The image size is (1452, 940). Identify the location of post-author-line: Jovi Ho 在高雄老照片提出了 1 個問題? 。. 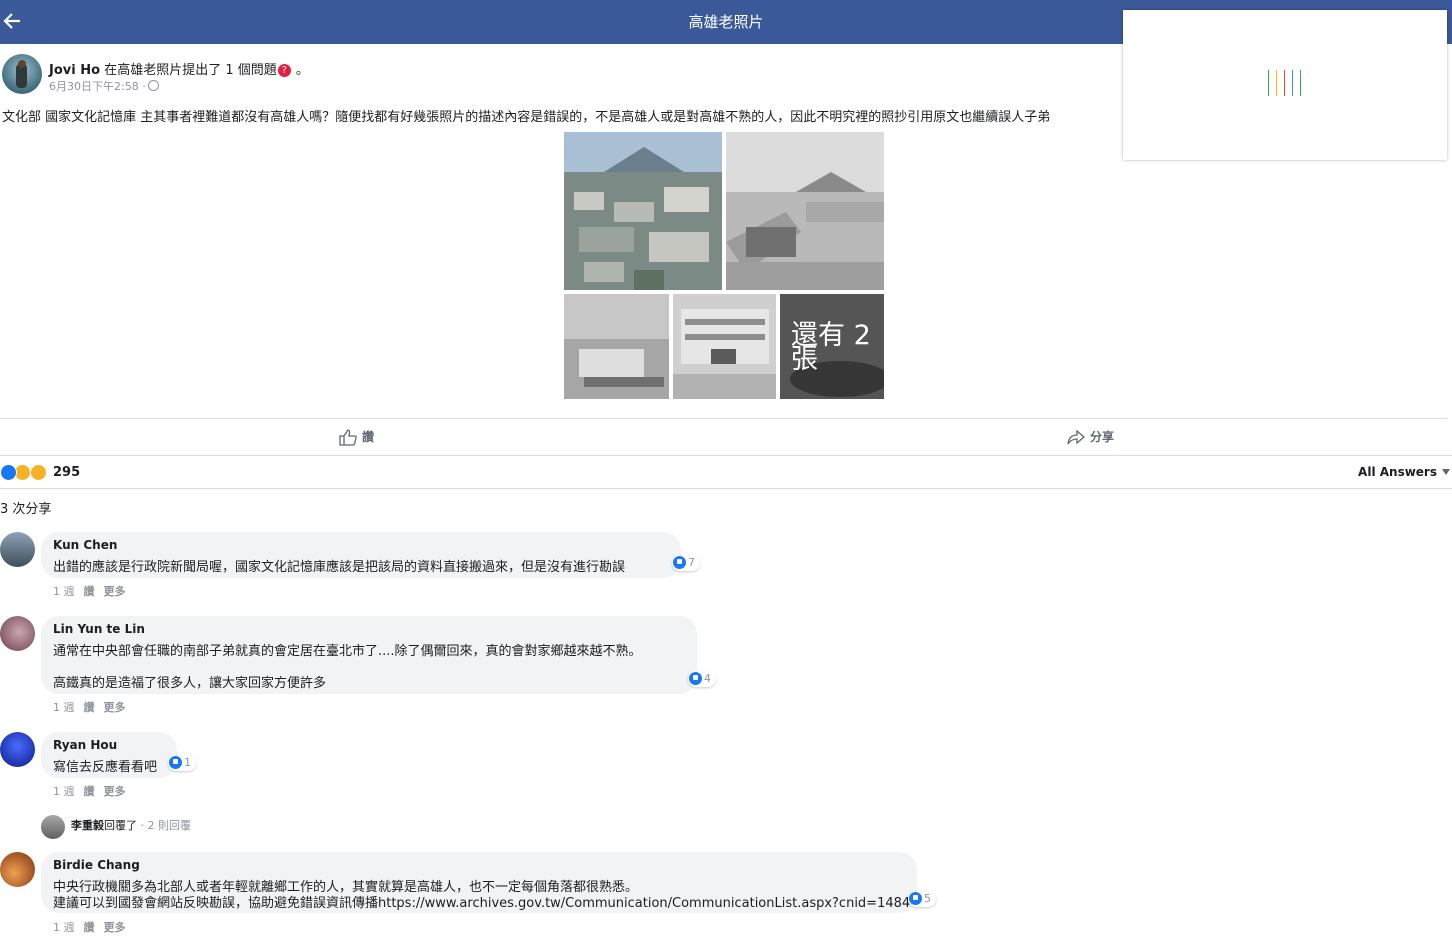
(179, 68).